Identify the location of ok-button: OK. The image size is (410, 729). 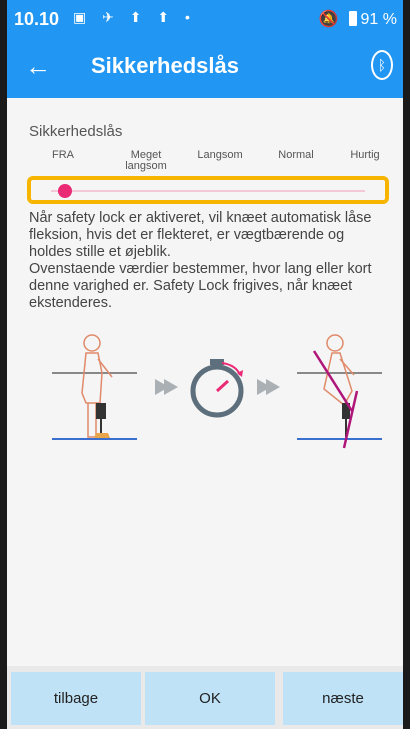
(210, 698).